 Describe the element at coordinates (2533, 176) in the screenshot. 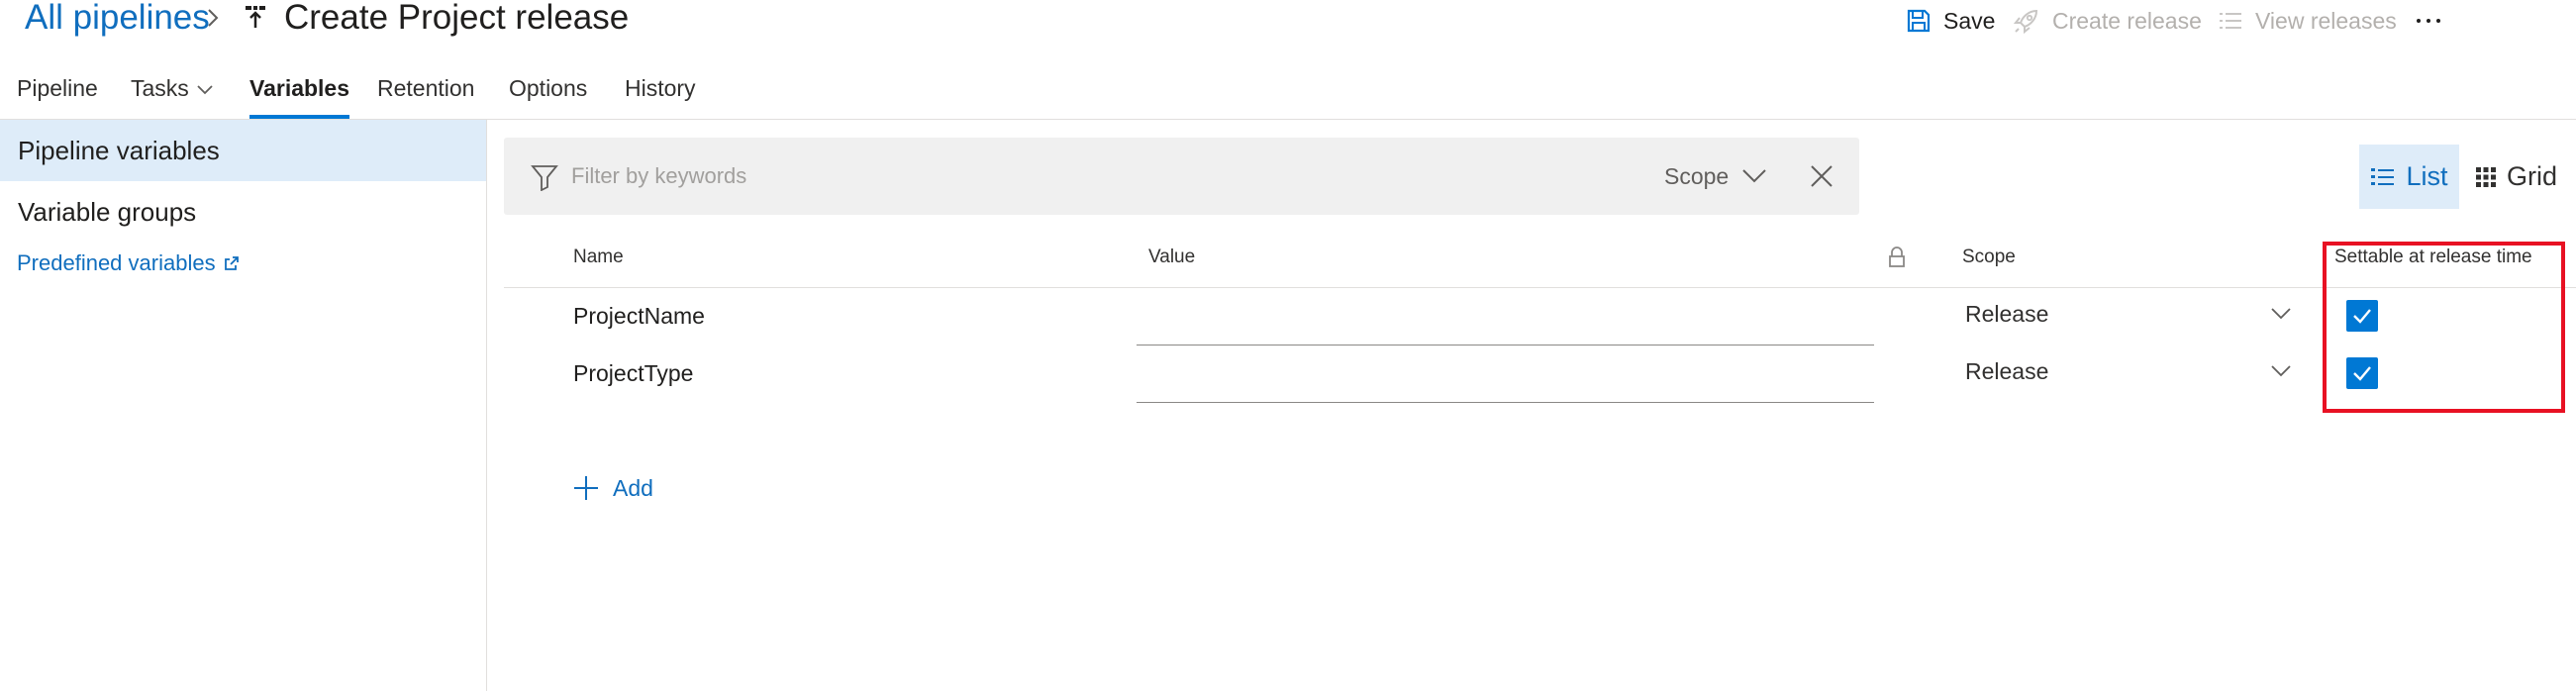

I see `grid-view-label: Grid` at that location.